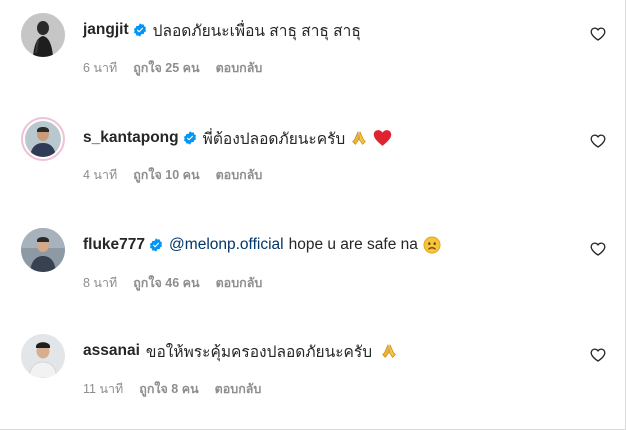 The width and height of the screenshot is (626, 430). What do you see at coordinates (100, 175) in the screenshot?
I see `comment-time: 4 นาที` at bounding box center [100, 175].